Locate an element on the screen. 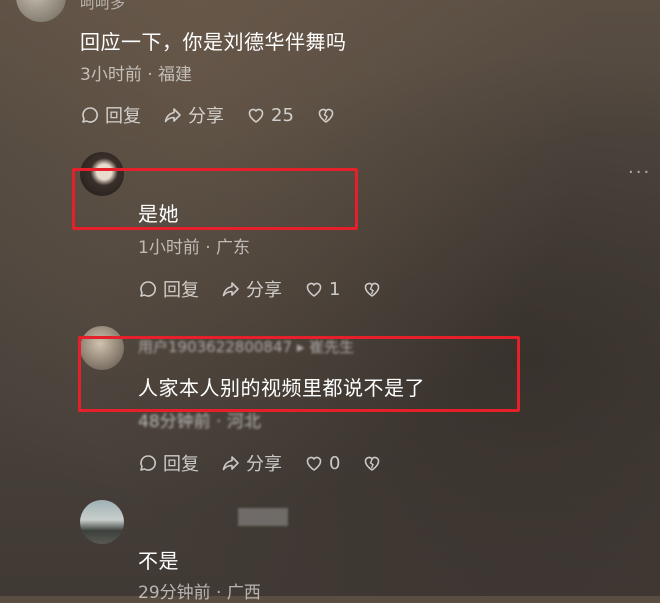  comment-location: 广西 is located at coordinates (243, 593).